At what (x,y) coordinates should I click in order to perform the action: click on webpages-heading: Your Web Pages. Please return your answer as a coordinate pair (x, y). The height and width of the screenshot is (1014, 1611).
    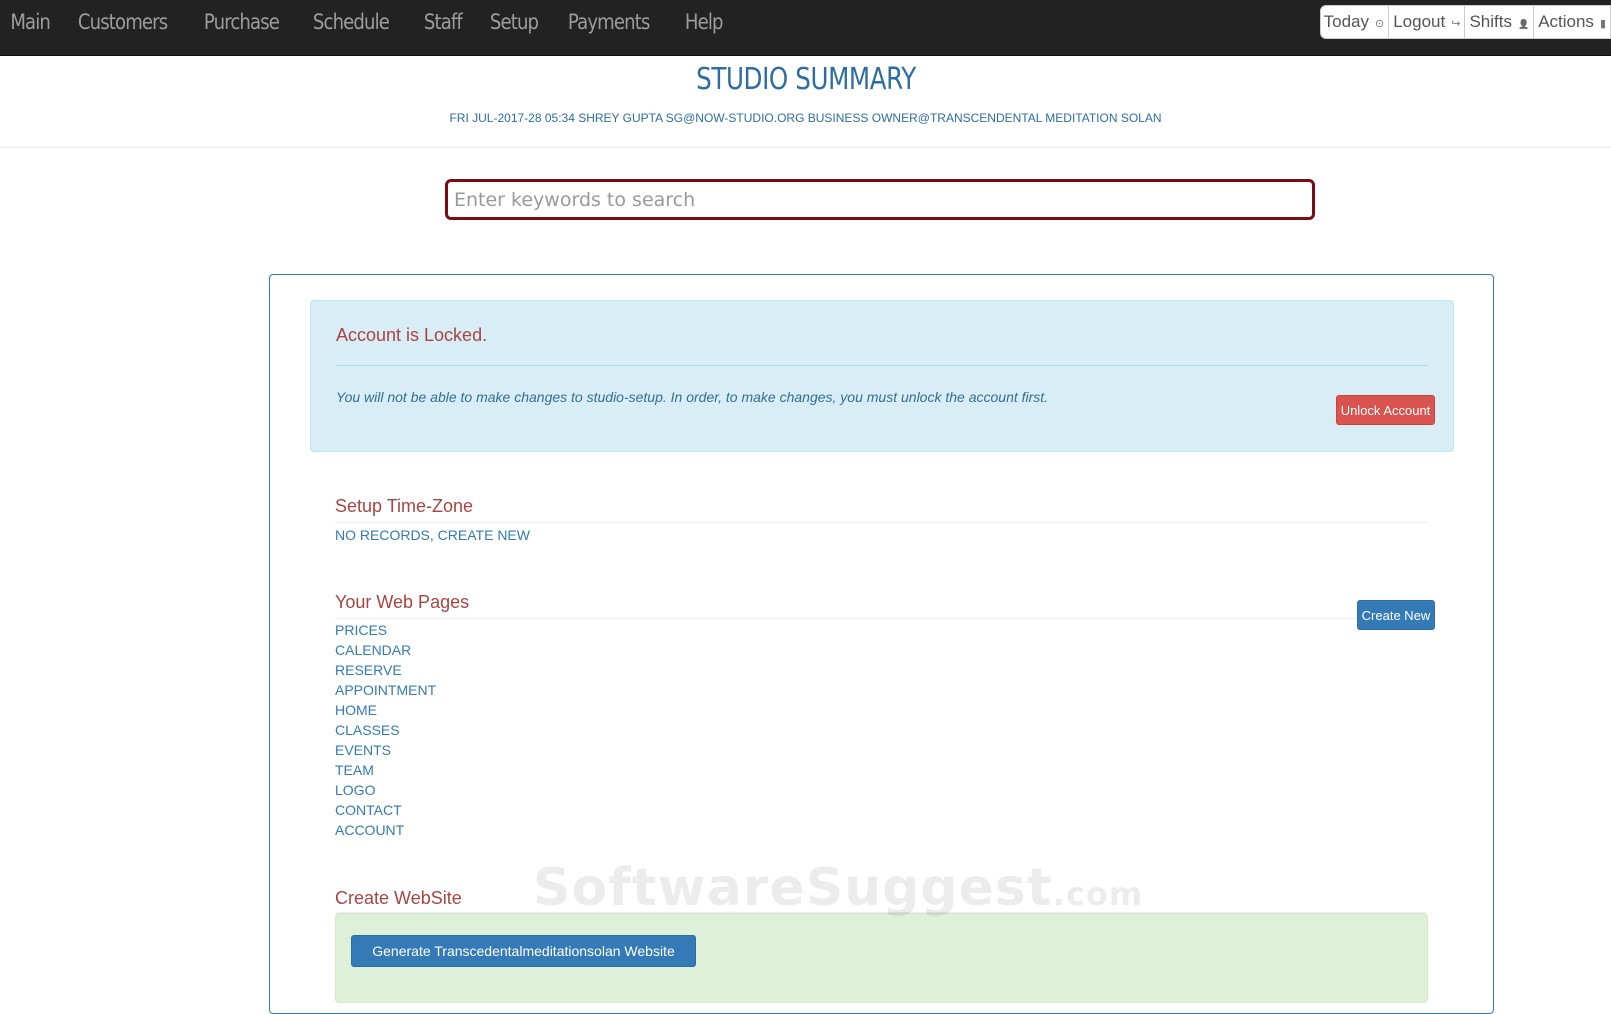
    Looking at the image, I should click on (402, 602).